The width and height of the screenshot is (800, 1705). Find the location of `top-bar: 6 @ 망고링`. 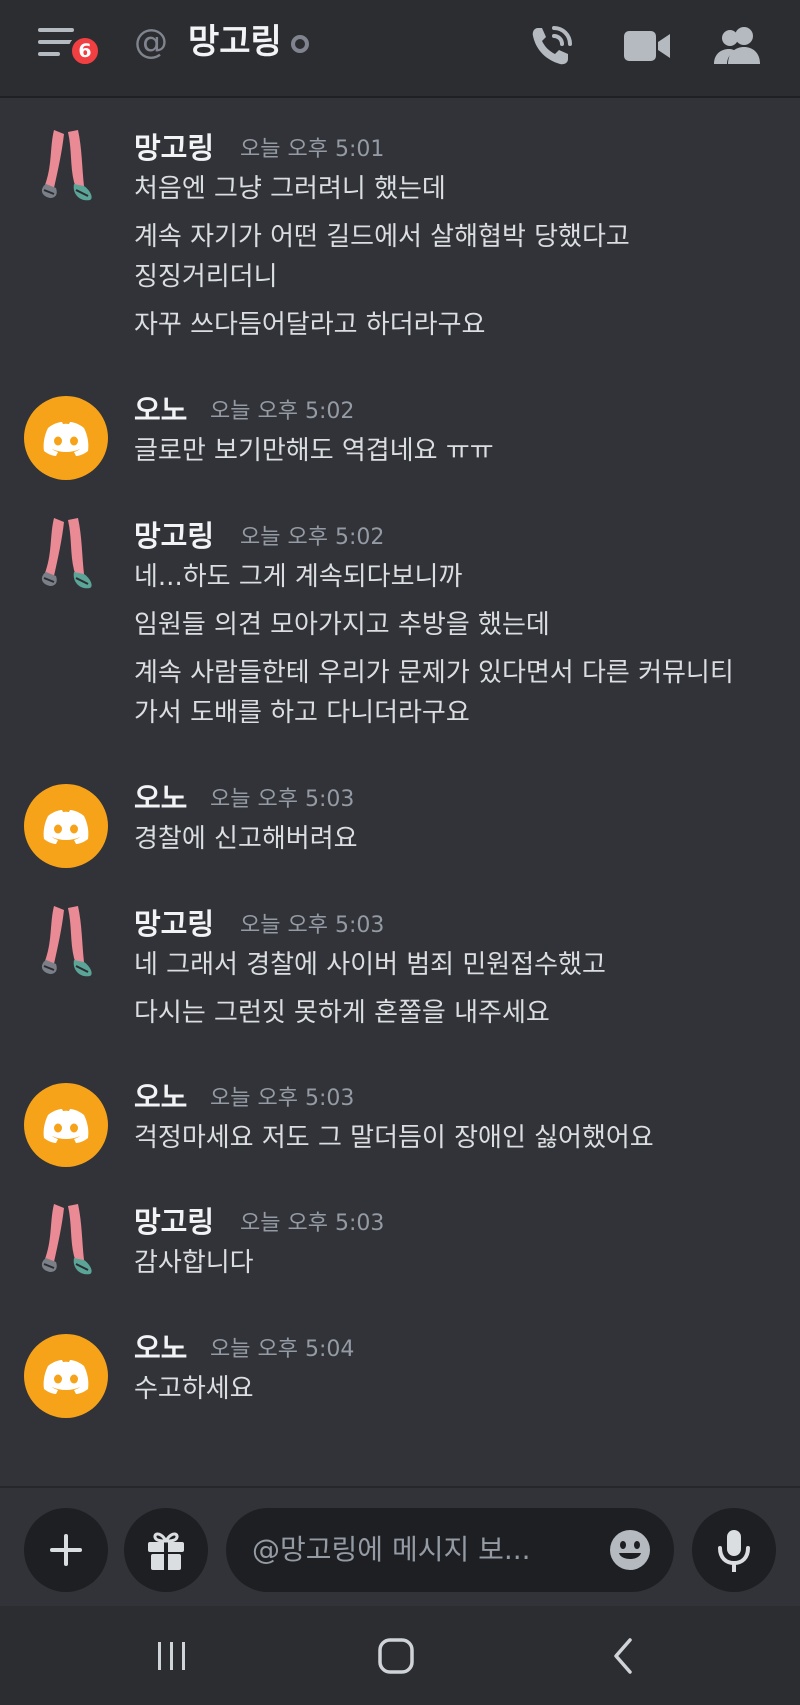

top-bar: 6 @ 망고링 is located at coordinates (400, 49).